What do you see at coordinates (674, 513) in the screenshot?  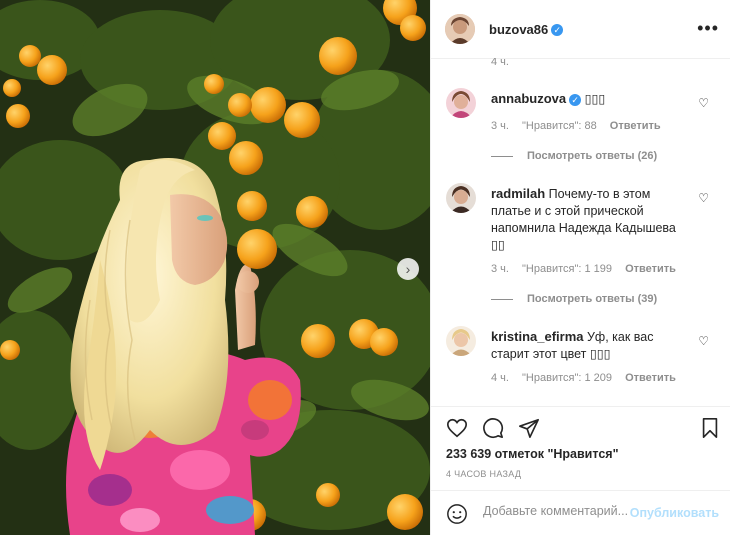 I see `publish-button: Опубликовать` at bounding box center [674, 513].